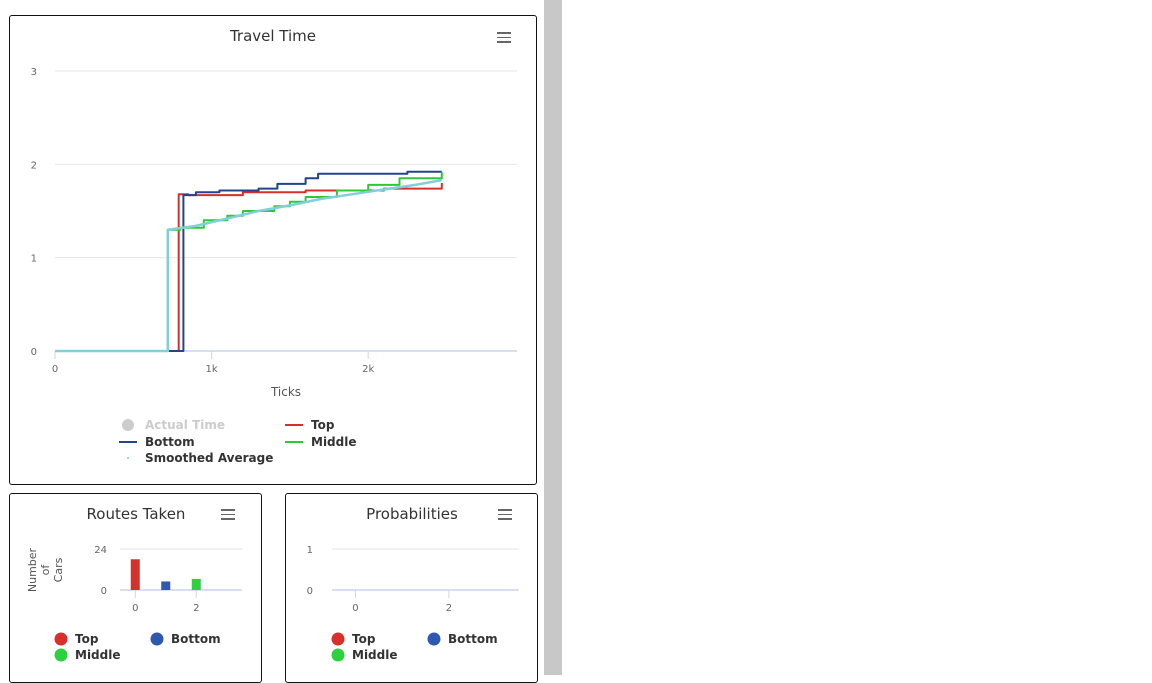 This screenshot has width=1152, height=683. I want to click on tt-x-tick-label: 1k, so click(212, 369).